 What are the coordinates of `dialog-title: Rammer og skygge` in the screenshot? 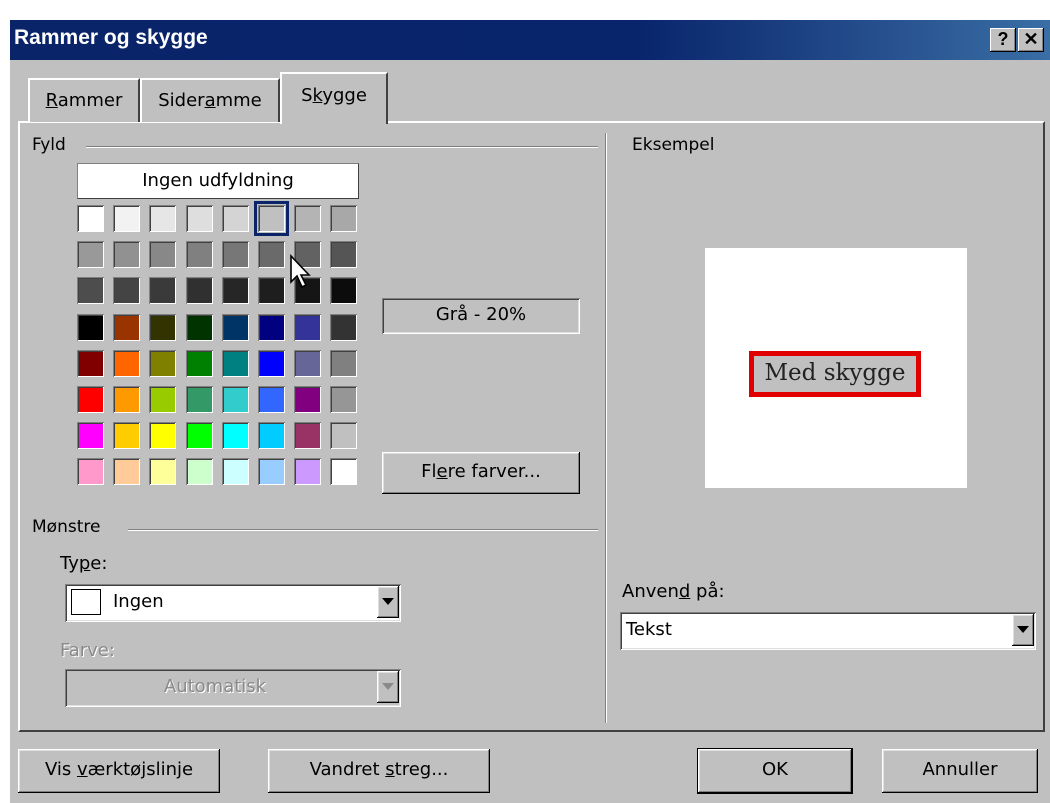 It's located at (111, 37).